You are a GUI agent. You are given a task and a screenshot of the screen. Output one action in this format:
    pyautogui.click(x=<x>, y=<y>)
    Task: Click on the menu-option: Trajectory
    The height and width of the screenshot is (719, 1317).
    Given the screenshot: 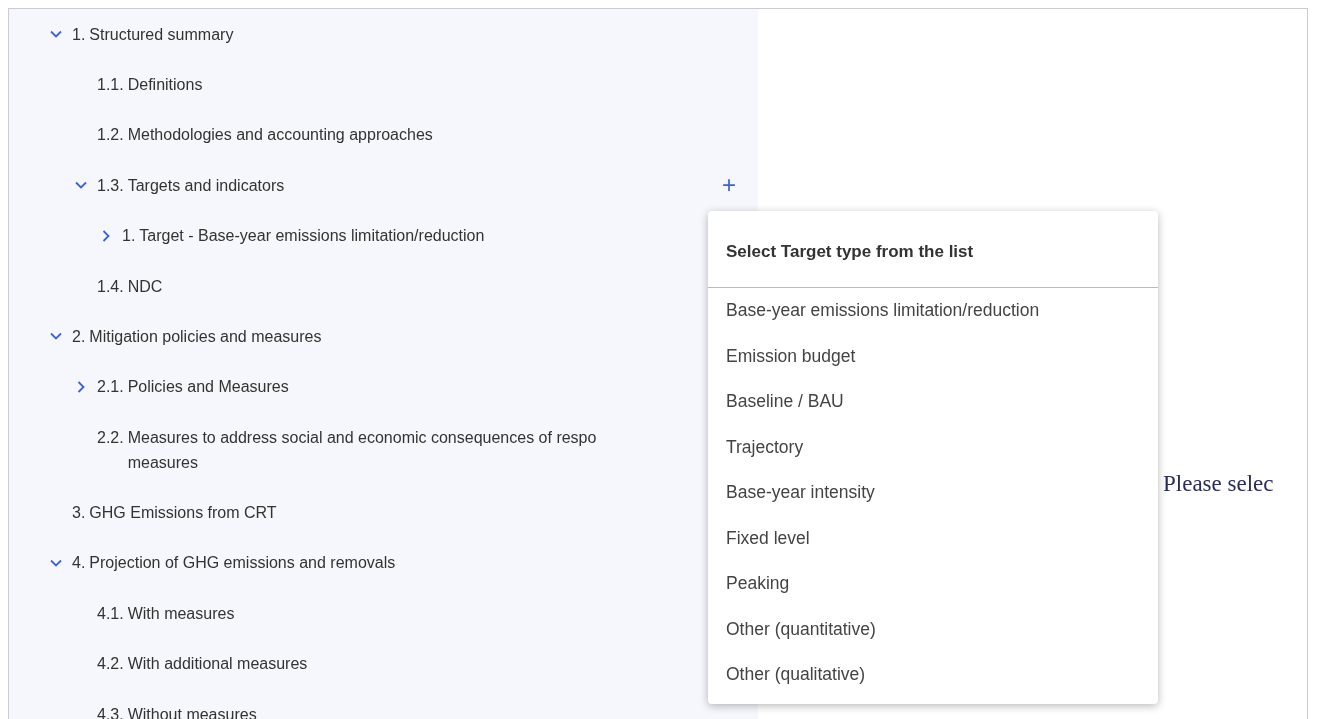 What is the action you would take?
    pyautogui.click(x=933, y=447)
    